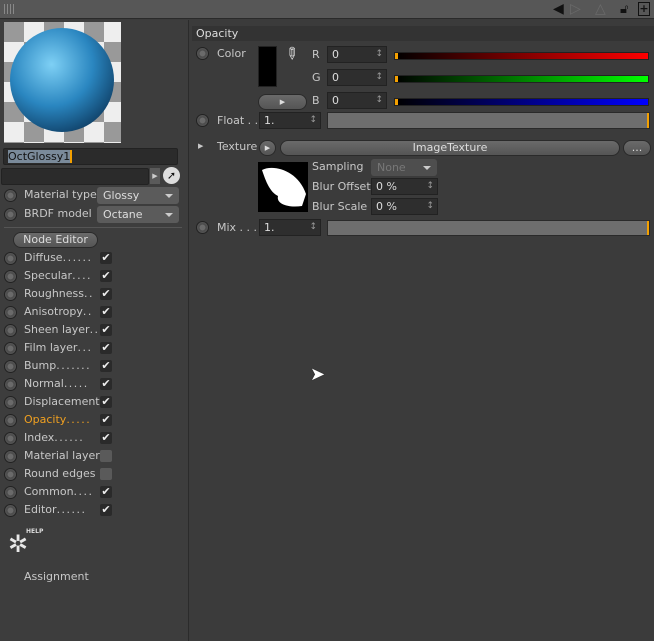 The image size is (654, 641). I want to click on back-arrow-icon: ◀, so click(558, 9).